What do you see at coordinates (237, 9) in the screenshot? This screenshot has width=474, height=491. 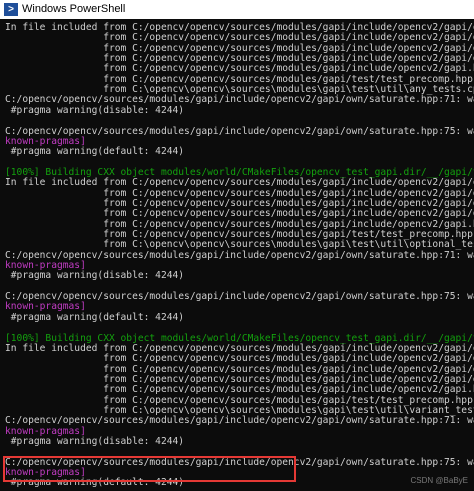 I see `title-bar: > Windows PowerShell` at bounding box center [237, 9].